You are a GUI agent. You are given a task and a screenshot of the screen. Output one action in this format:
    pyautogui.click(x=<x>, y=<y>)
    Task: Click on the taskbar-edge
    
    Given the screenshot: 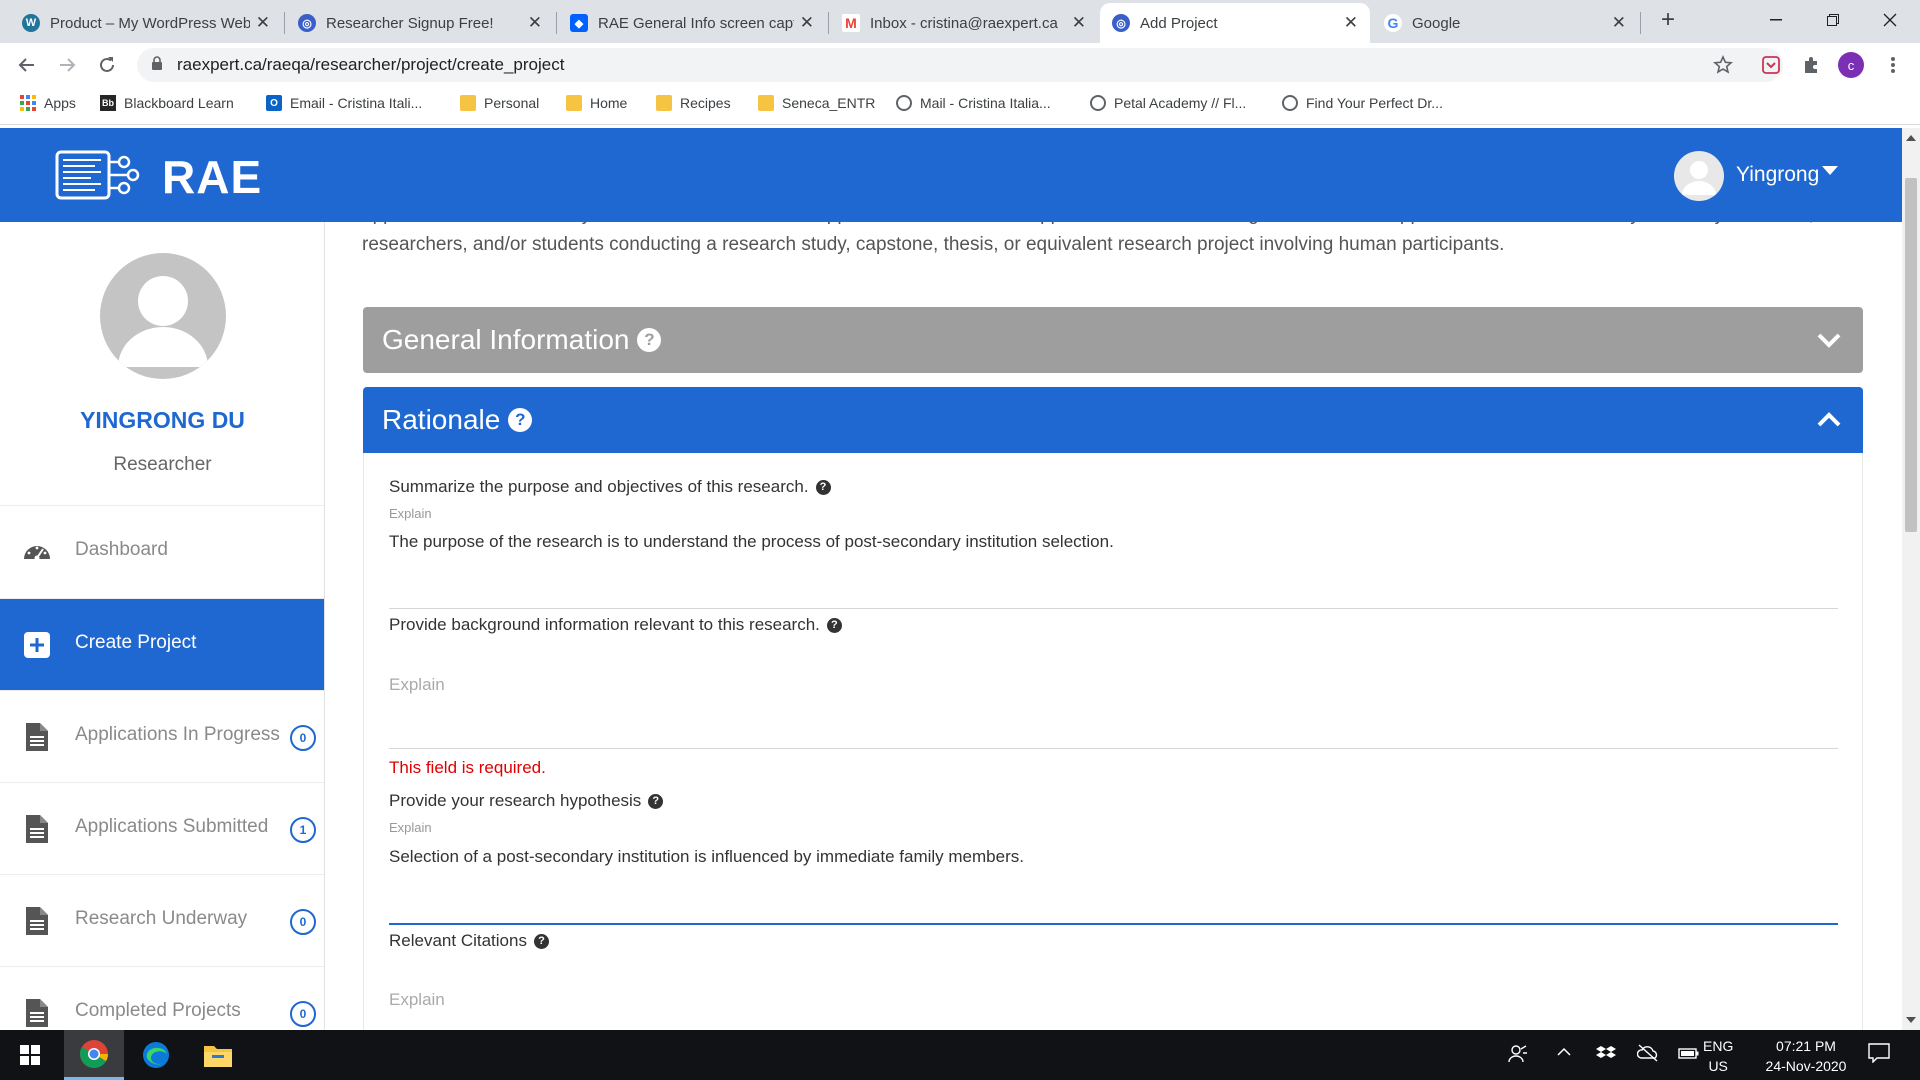 What is the action you would take?
    pyautogui.click(x=156, y=1055)
    